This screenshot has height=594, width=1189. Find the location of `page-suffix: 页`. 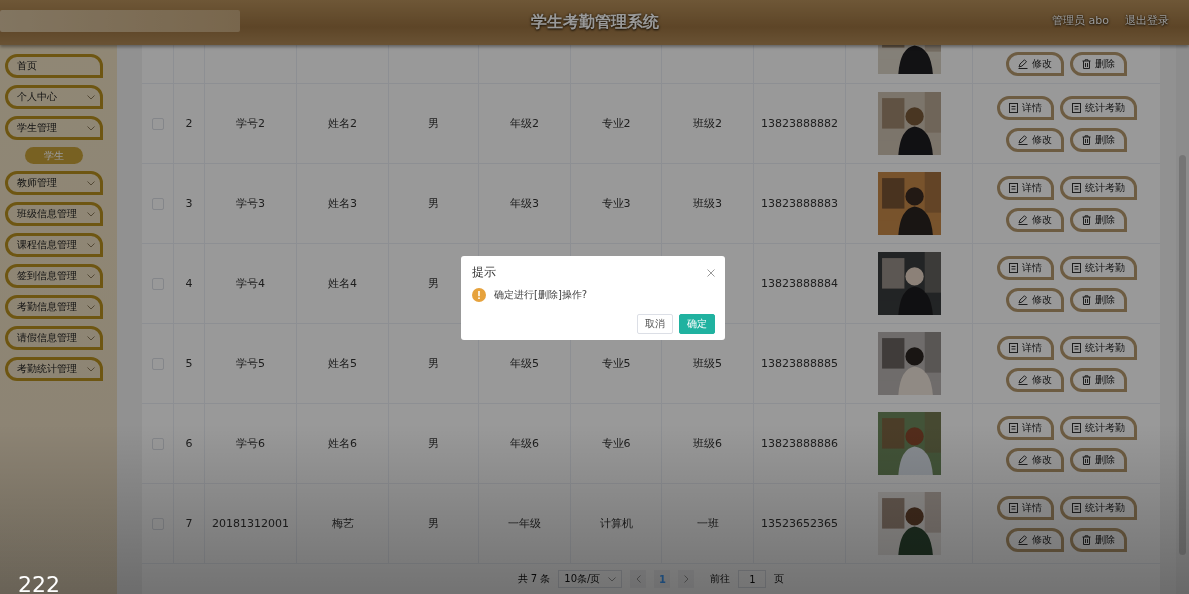

page-suffix: 页 is located at coordinates (779, 579).